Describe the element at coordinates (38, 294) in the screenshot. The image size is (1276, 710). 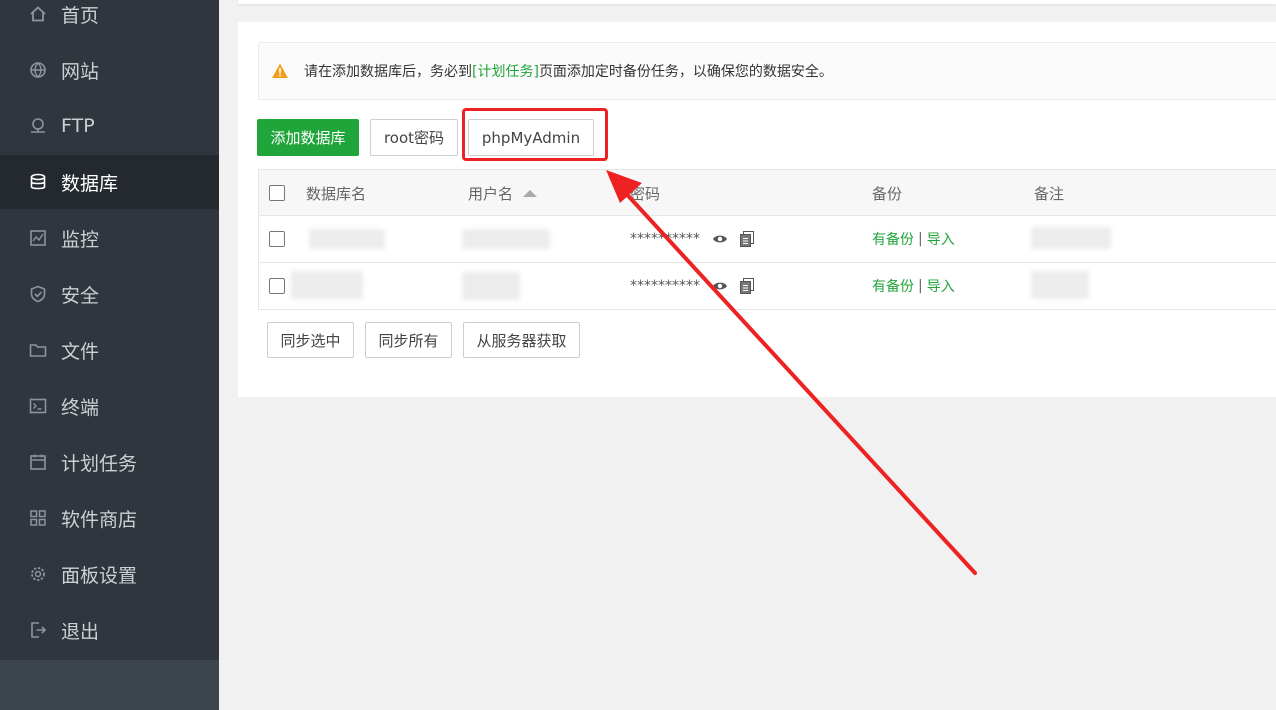
I see `shield-icon` at that location.